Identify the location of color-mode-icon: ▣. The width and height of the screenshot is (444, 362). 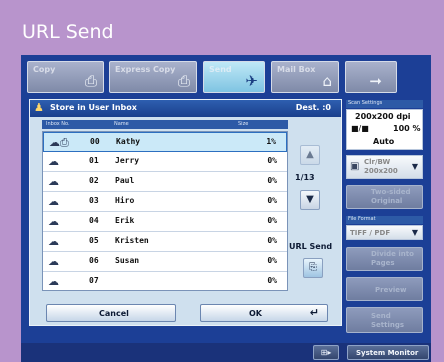
(355, 166).